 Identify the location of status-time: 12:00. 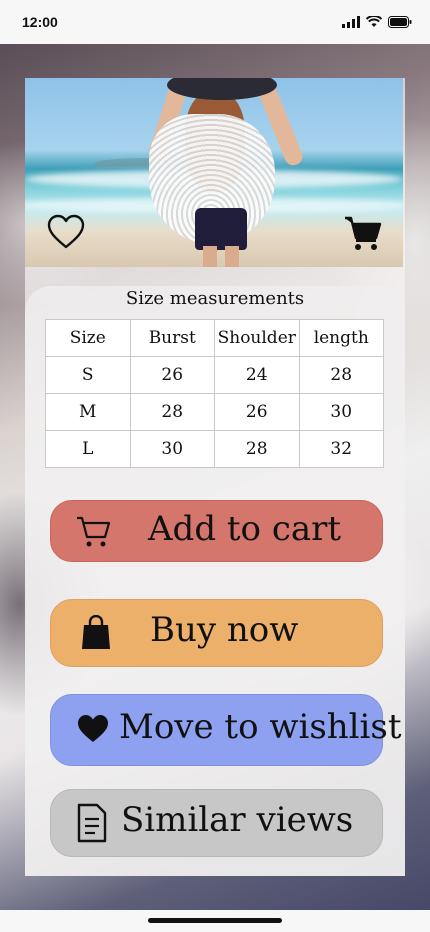
(40, 22).